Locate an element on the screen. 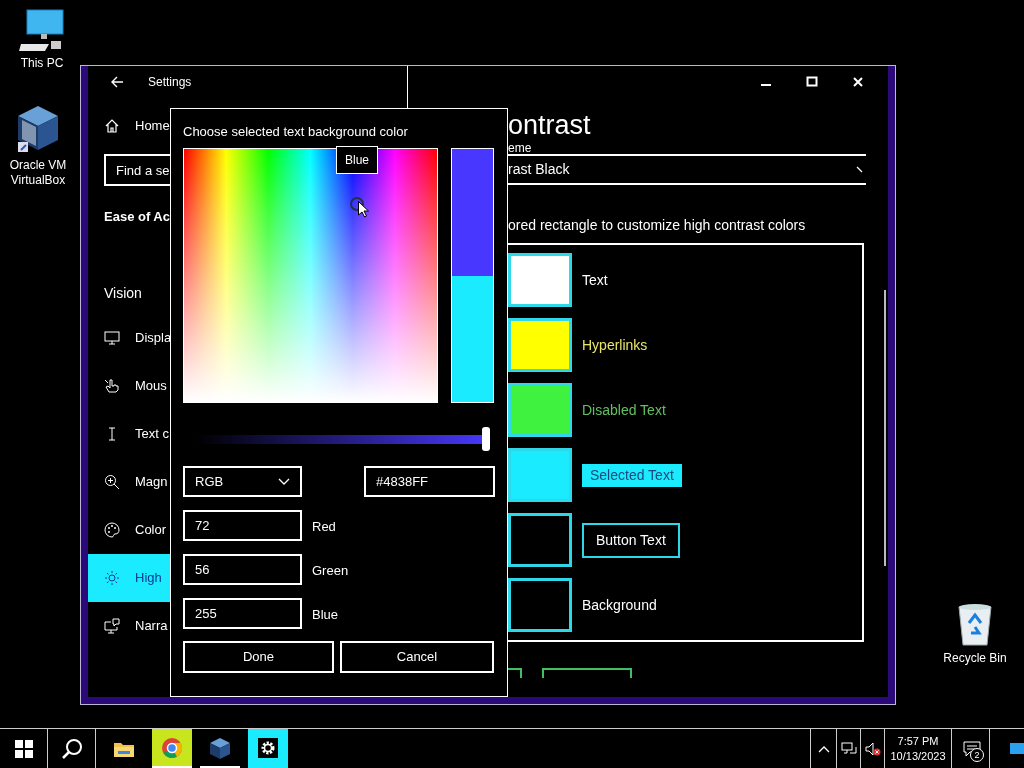  sidebar-item-label: High is located at coordinates (148, 578).